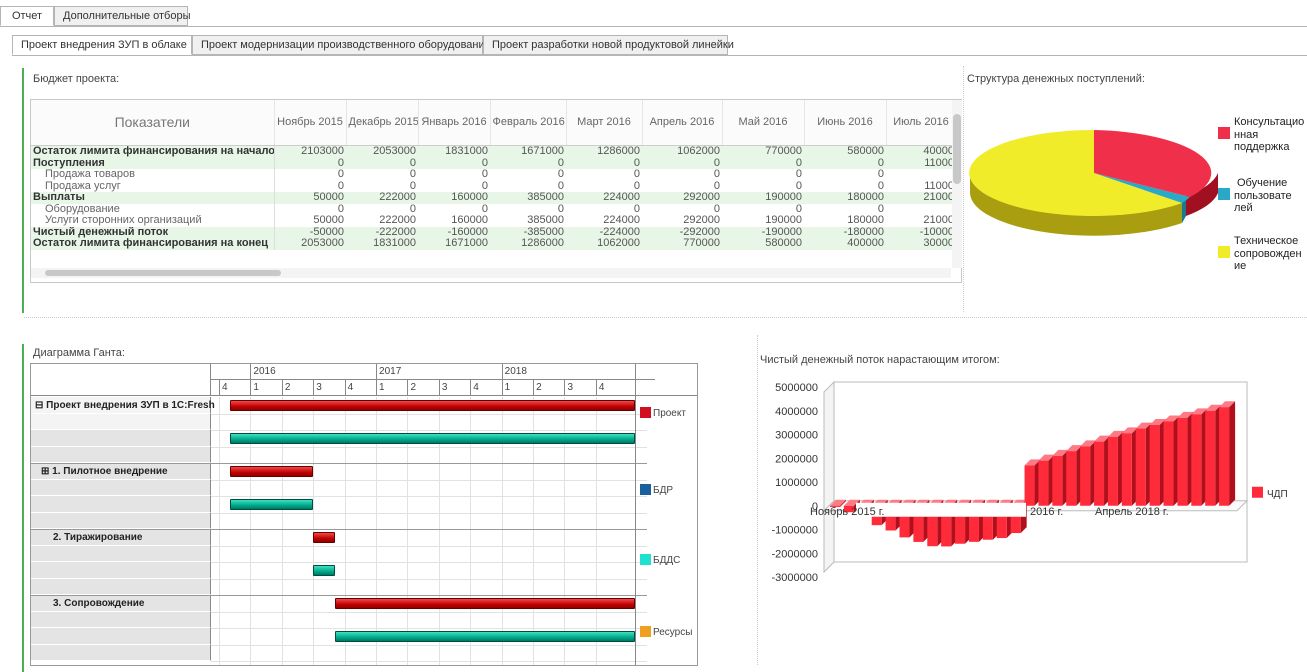 This screenshot has width=1307, height=672. What do you see at coordinates (491, 273) in the screenshot?
I see `budget-hscrollbar` at bounding box center [491, 273].